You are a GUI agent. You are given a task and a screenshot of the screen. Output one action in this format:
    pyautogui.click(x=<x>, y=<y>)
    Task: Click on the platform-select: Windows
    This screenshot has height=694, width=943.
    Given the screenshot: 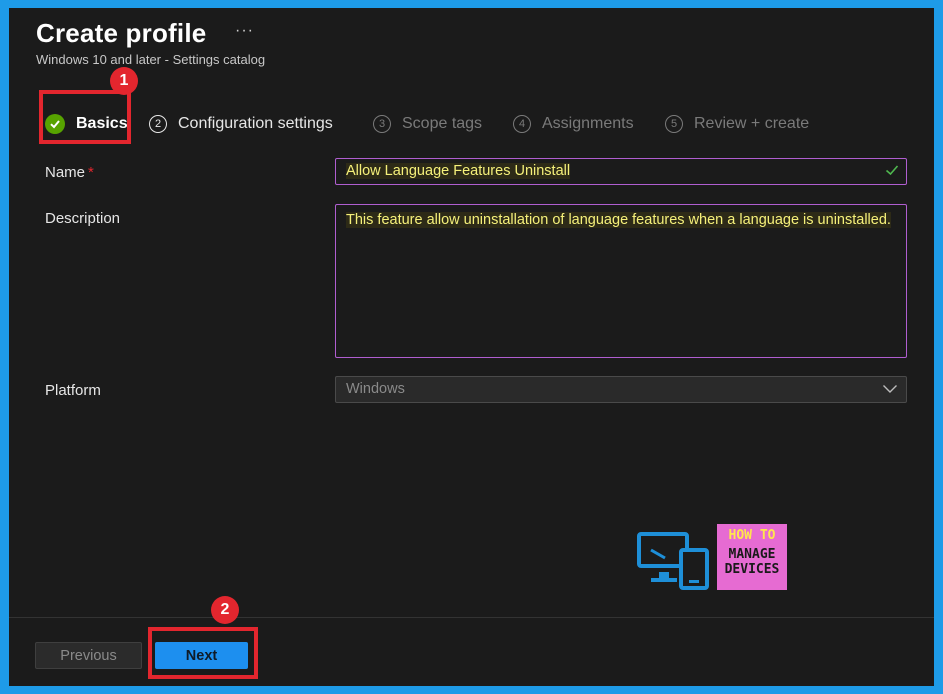 What is the action you would take?
    pyautogui.click(x=621, y=389)
    